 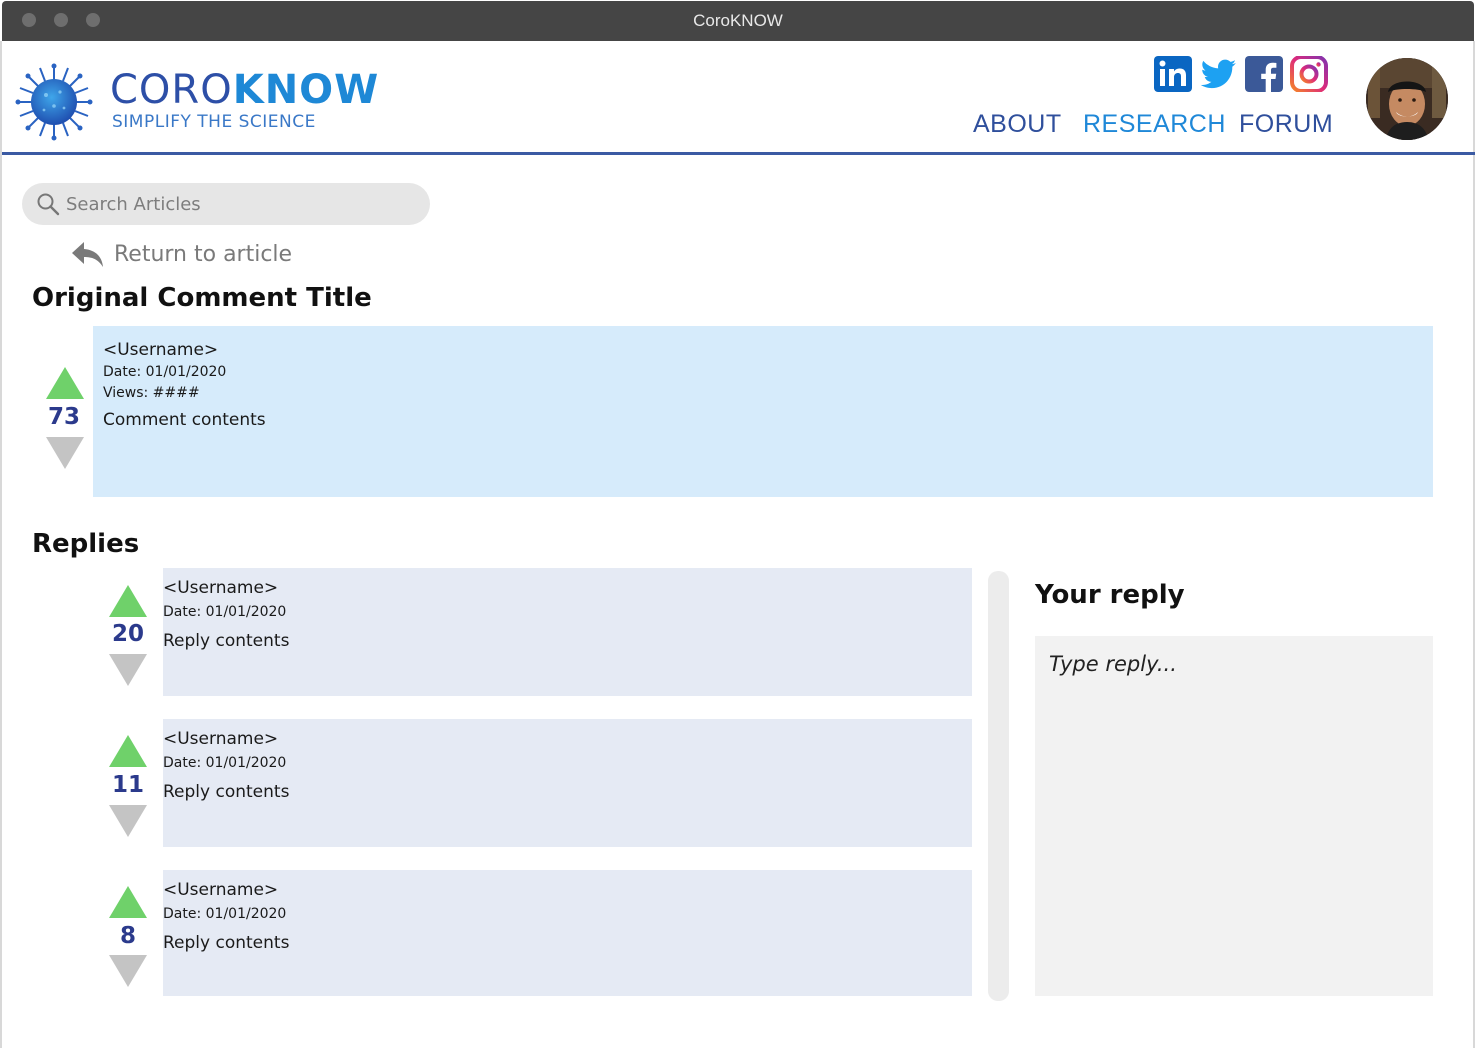 What do you see at coordinates (1407, 99) in the screenshot?
I see `user-avatar` at bounding box center [1407, 99].